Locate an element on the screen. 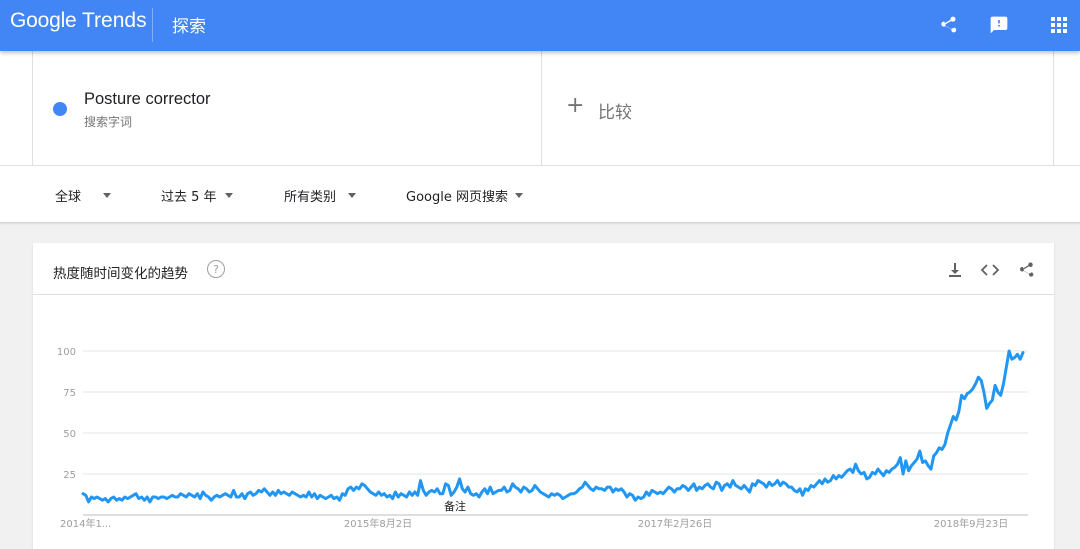 The image size is (1080, 549). header-divider is located at coordinates (152, 25).